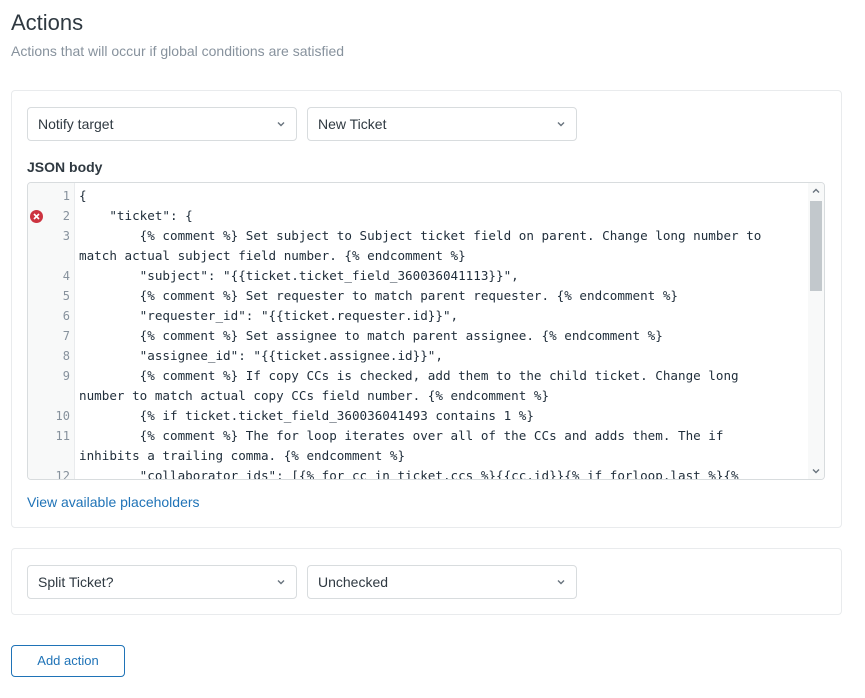 This screenshot has width=865, height=698. Describe the element at coordinates (162, 582) in the screenshot. I see `action-field-select-2: Split Ticket?` at that location.